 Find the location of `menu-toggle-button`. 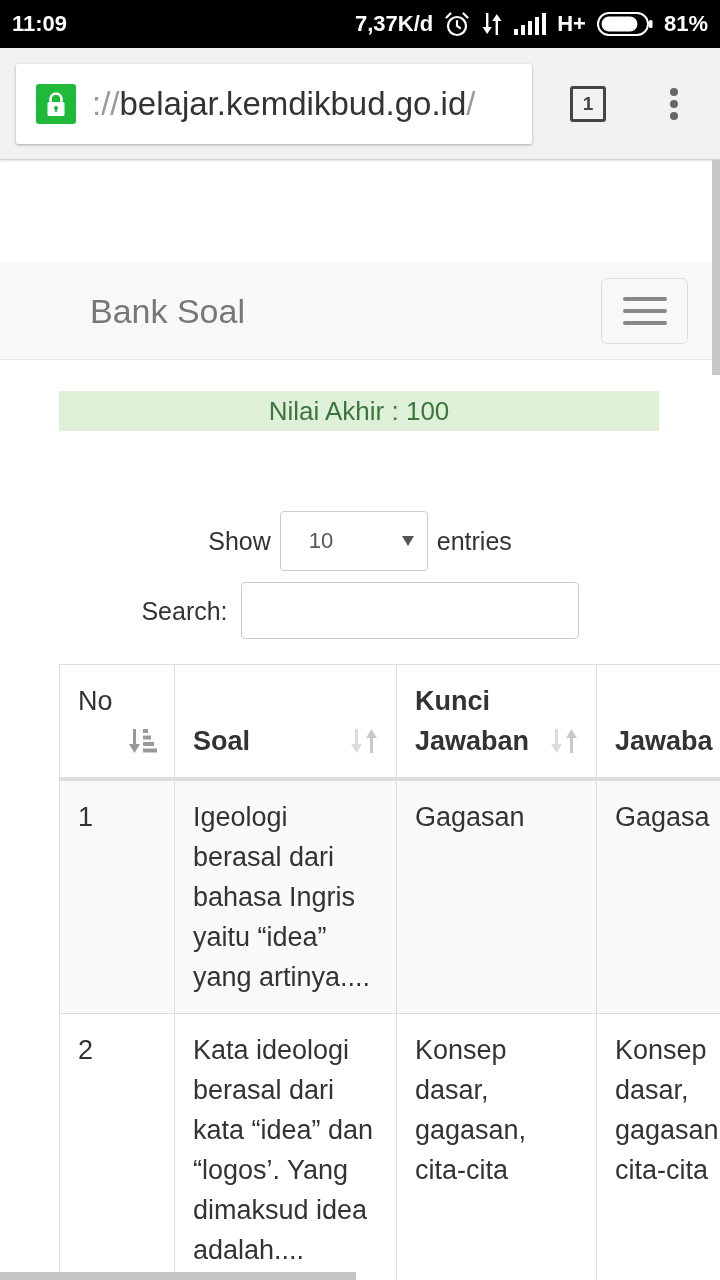

menu-toggle-button is located at coordinates (644, 310).